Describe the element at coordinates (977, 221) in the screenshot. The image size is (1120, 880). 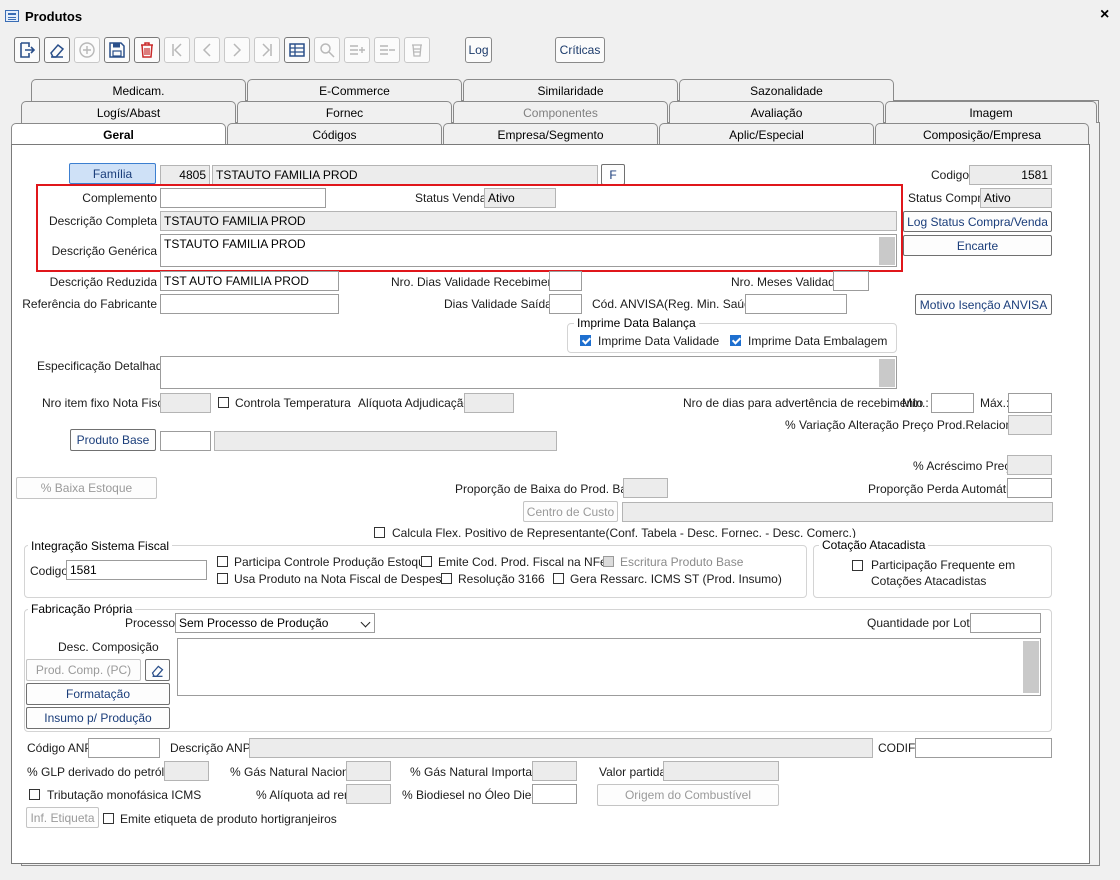
I see `log-status-button: Log Status Compra/Venda` at that location.